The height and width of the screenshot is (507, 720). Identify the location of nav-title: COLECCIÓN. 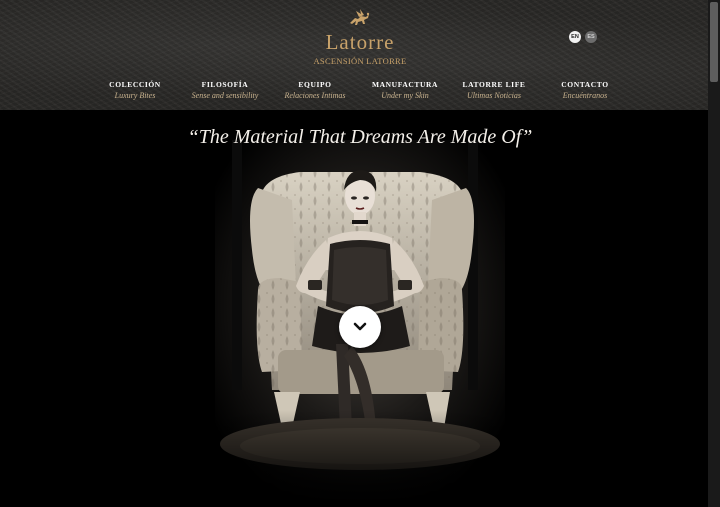
(135, 84).